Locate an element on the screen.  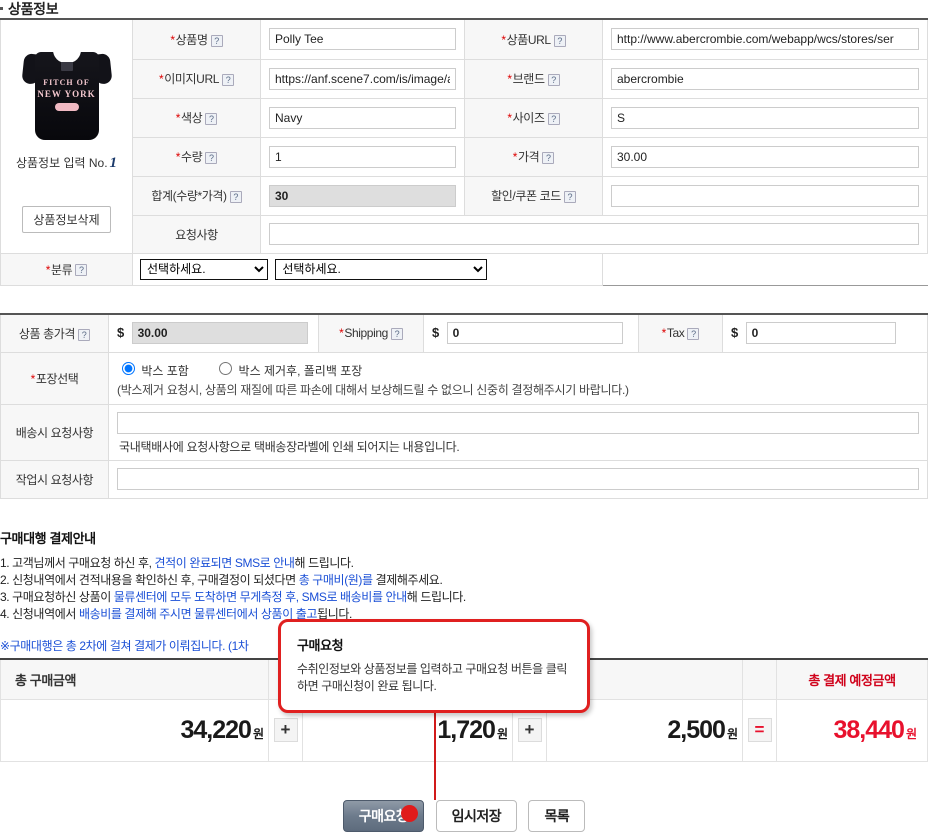
delivery-request-hint: 국내택배사에 요청사항으로 택배송장라벨에 인쇄 되어지는 내용입니다. is located at coordinates (289, 446).